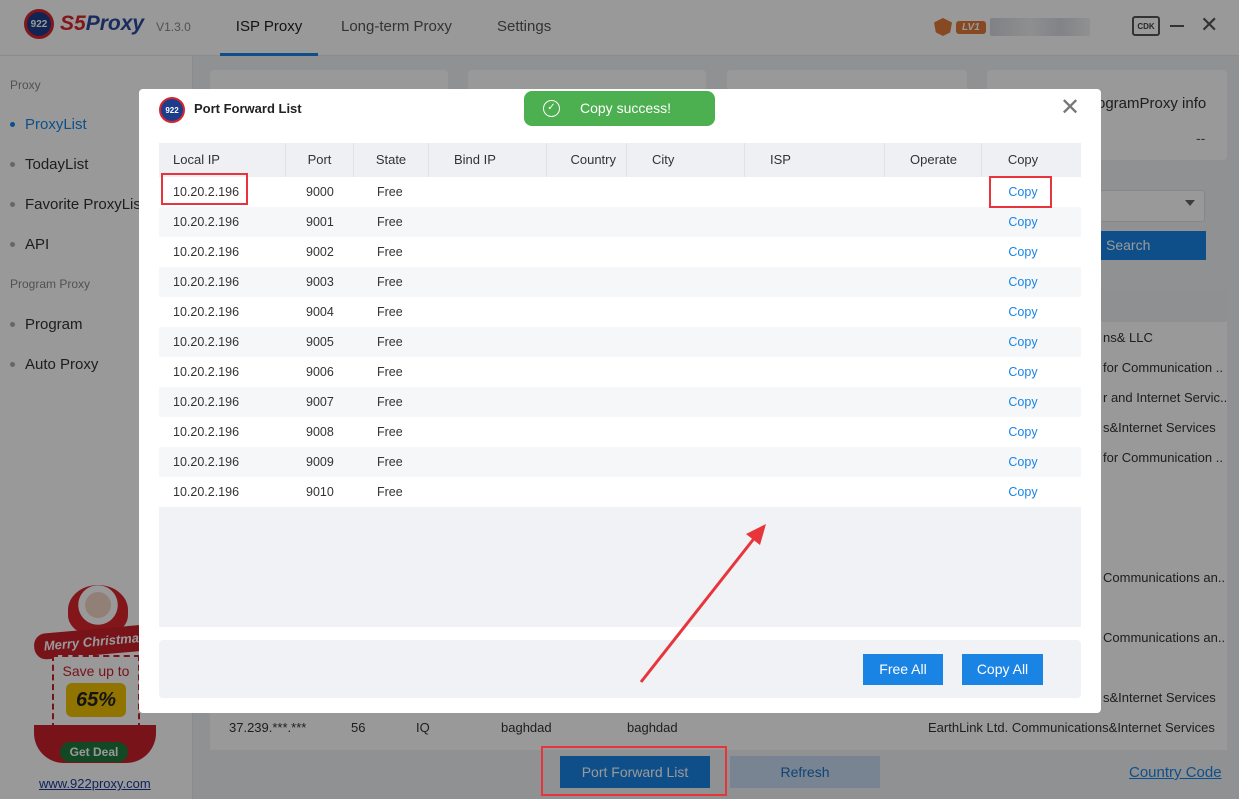 Image resolution: width=1239 pixels, height=799 pixels. I want to click on annotation-arrow, so click(702, 603).